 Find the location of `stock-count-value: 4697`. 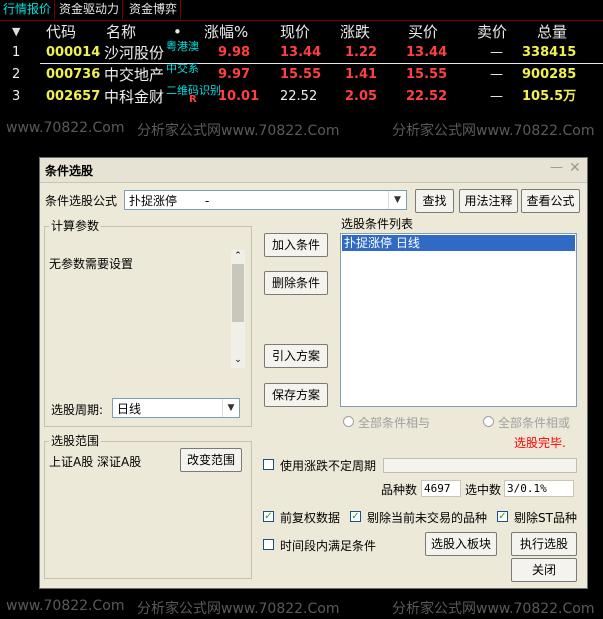

stock-count-value: 4697 is located at coordinates (441, 488).